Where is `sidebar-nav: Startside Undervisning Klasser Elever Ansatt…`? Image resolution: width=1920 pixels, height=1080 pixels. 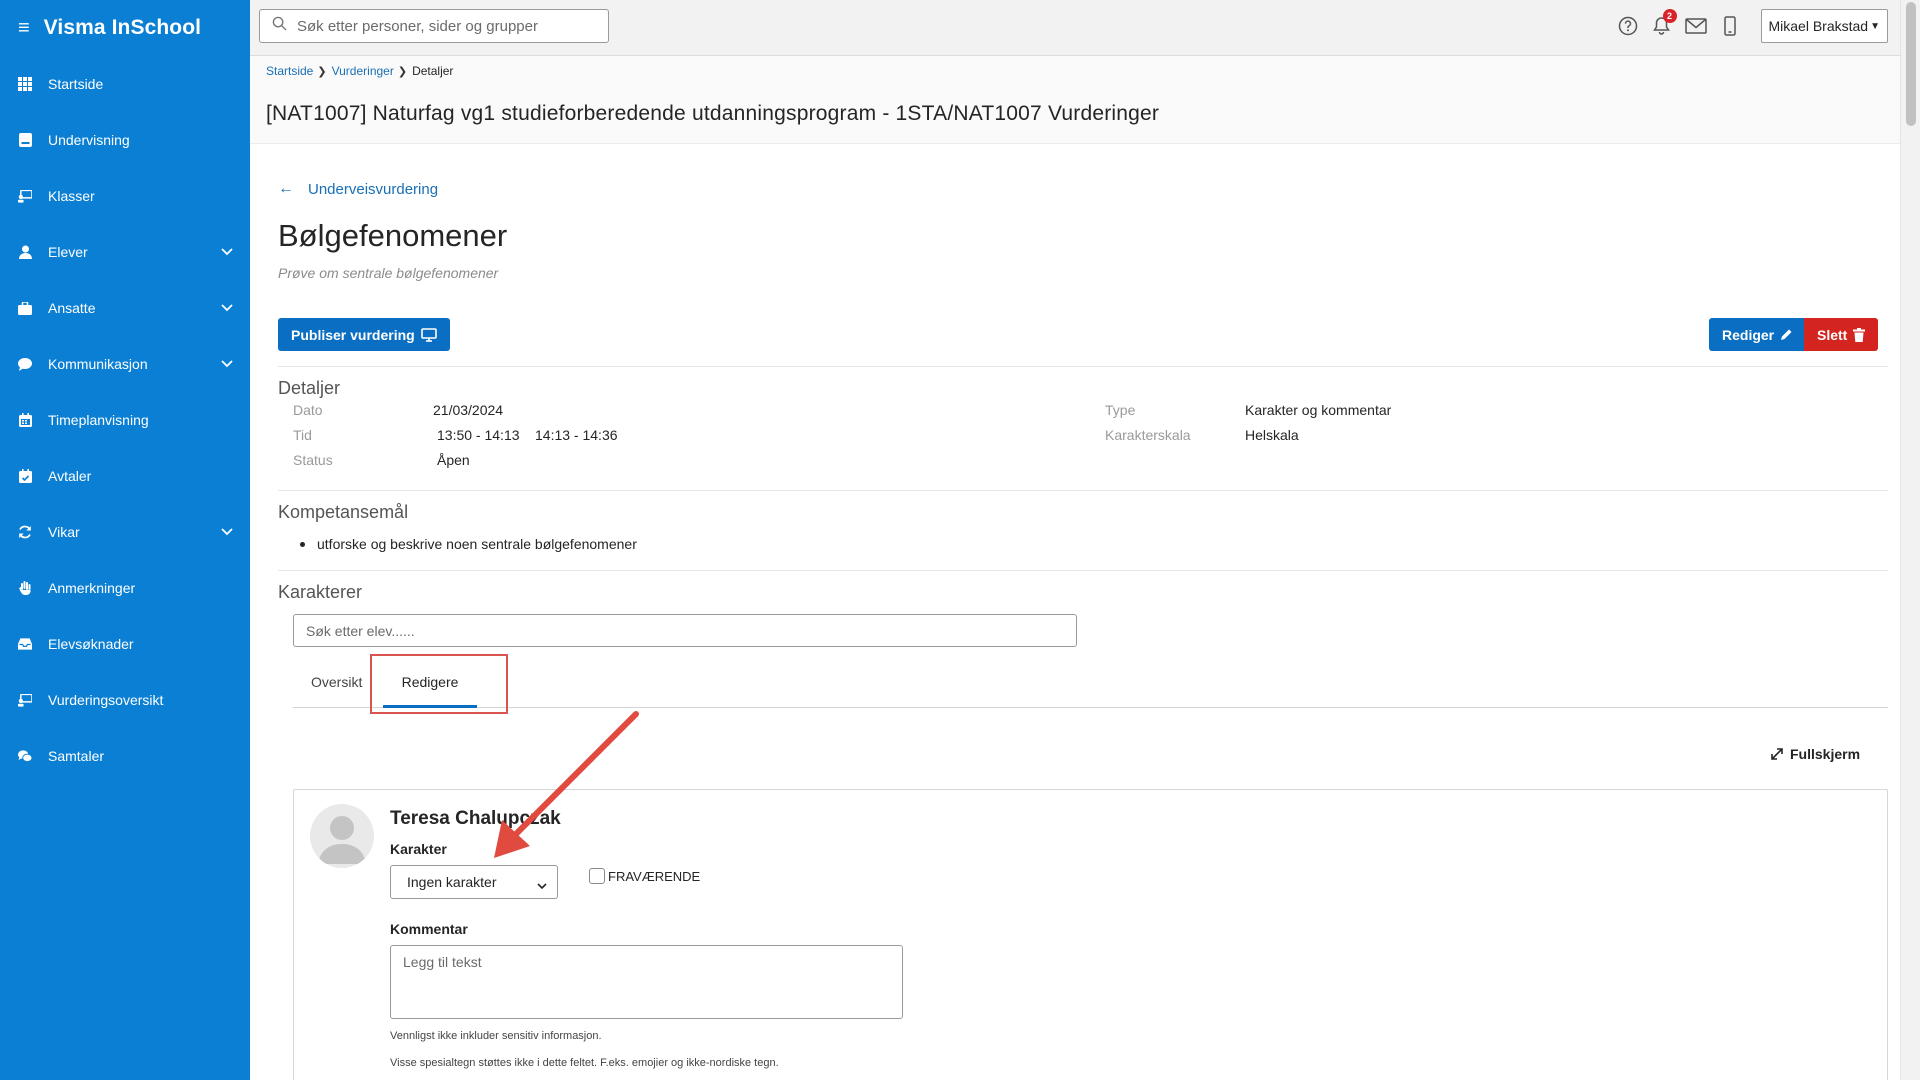 sidebar-nav: Startside Undervisning Klasser Elever Ansatt… is located at coordinates (125, 420).